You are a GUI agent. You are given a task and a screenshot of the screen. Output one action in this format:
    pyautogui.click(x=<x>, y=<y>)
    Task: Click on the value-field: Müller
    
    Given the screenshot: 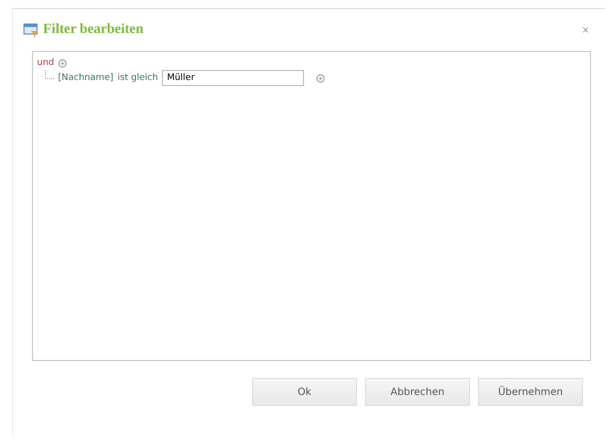 What is the action you would take?
    pyautogui.click(x=233, y=78)
    